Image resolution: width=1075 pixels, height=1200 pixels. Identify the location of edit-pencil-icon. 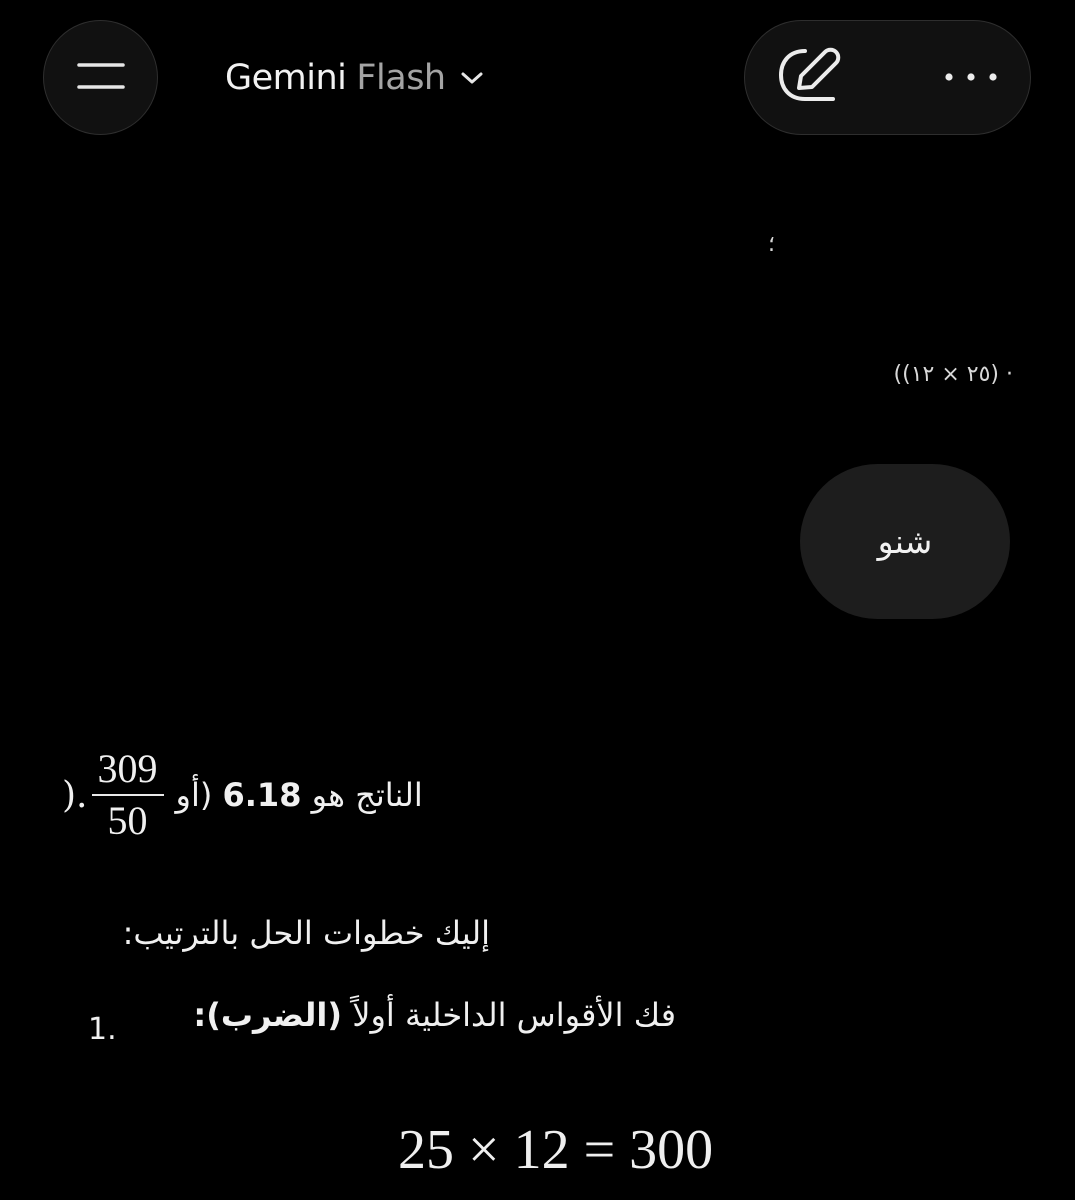
(810, 77).